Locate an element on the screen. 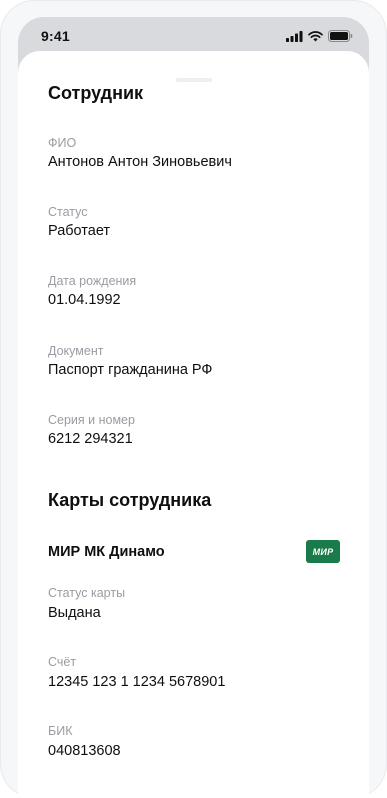 The height and width of the screenshot is (798, 387). employee-section-title: Сотрудник is located at coordinates (96, 93).